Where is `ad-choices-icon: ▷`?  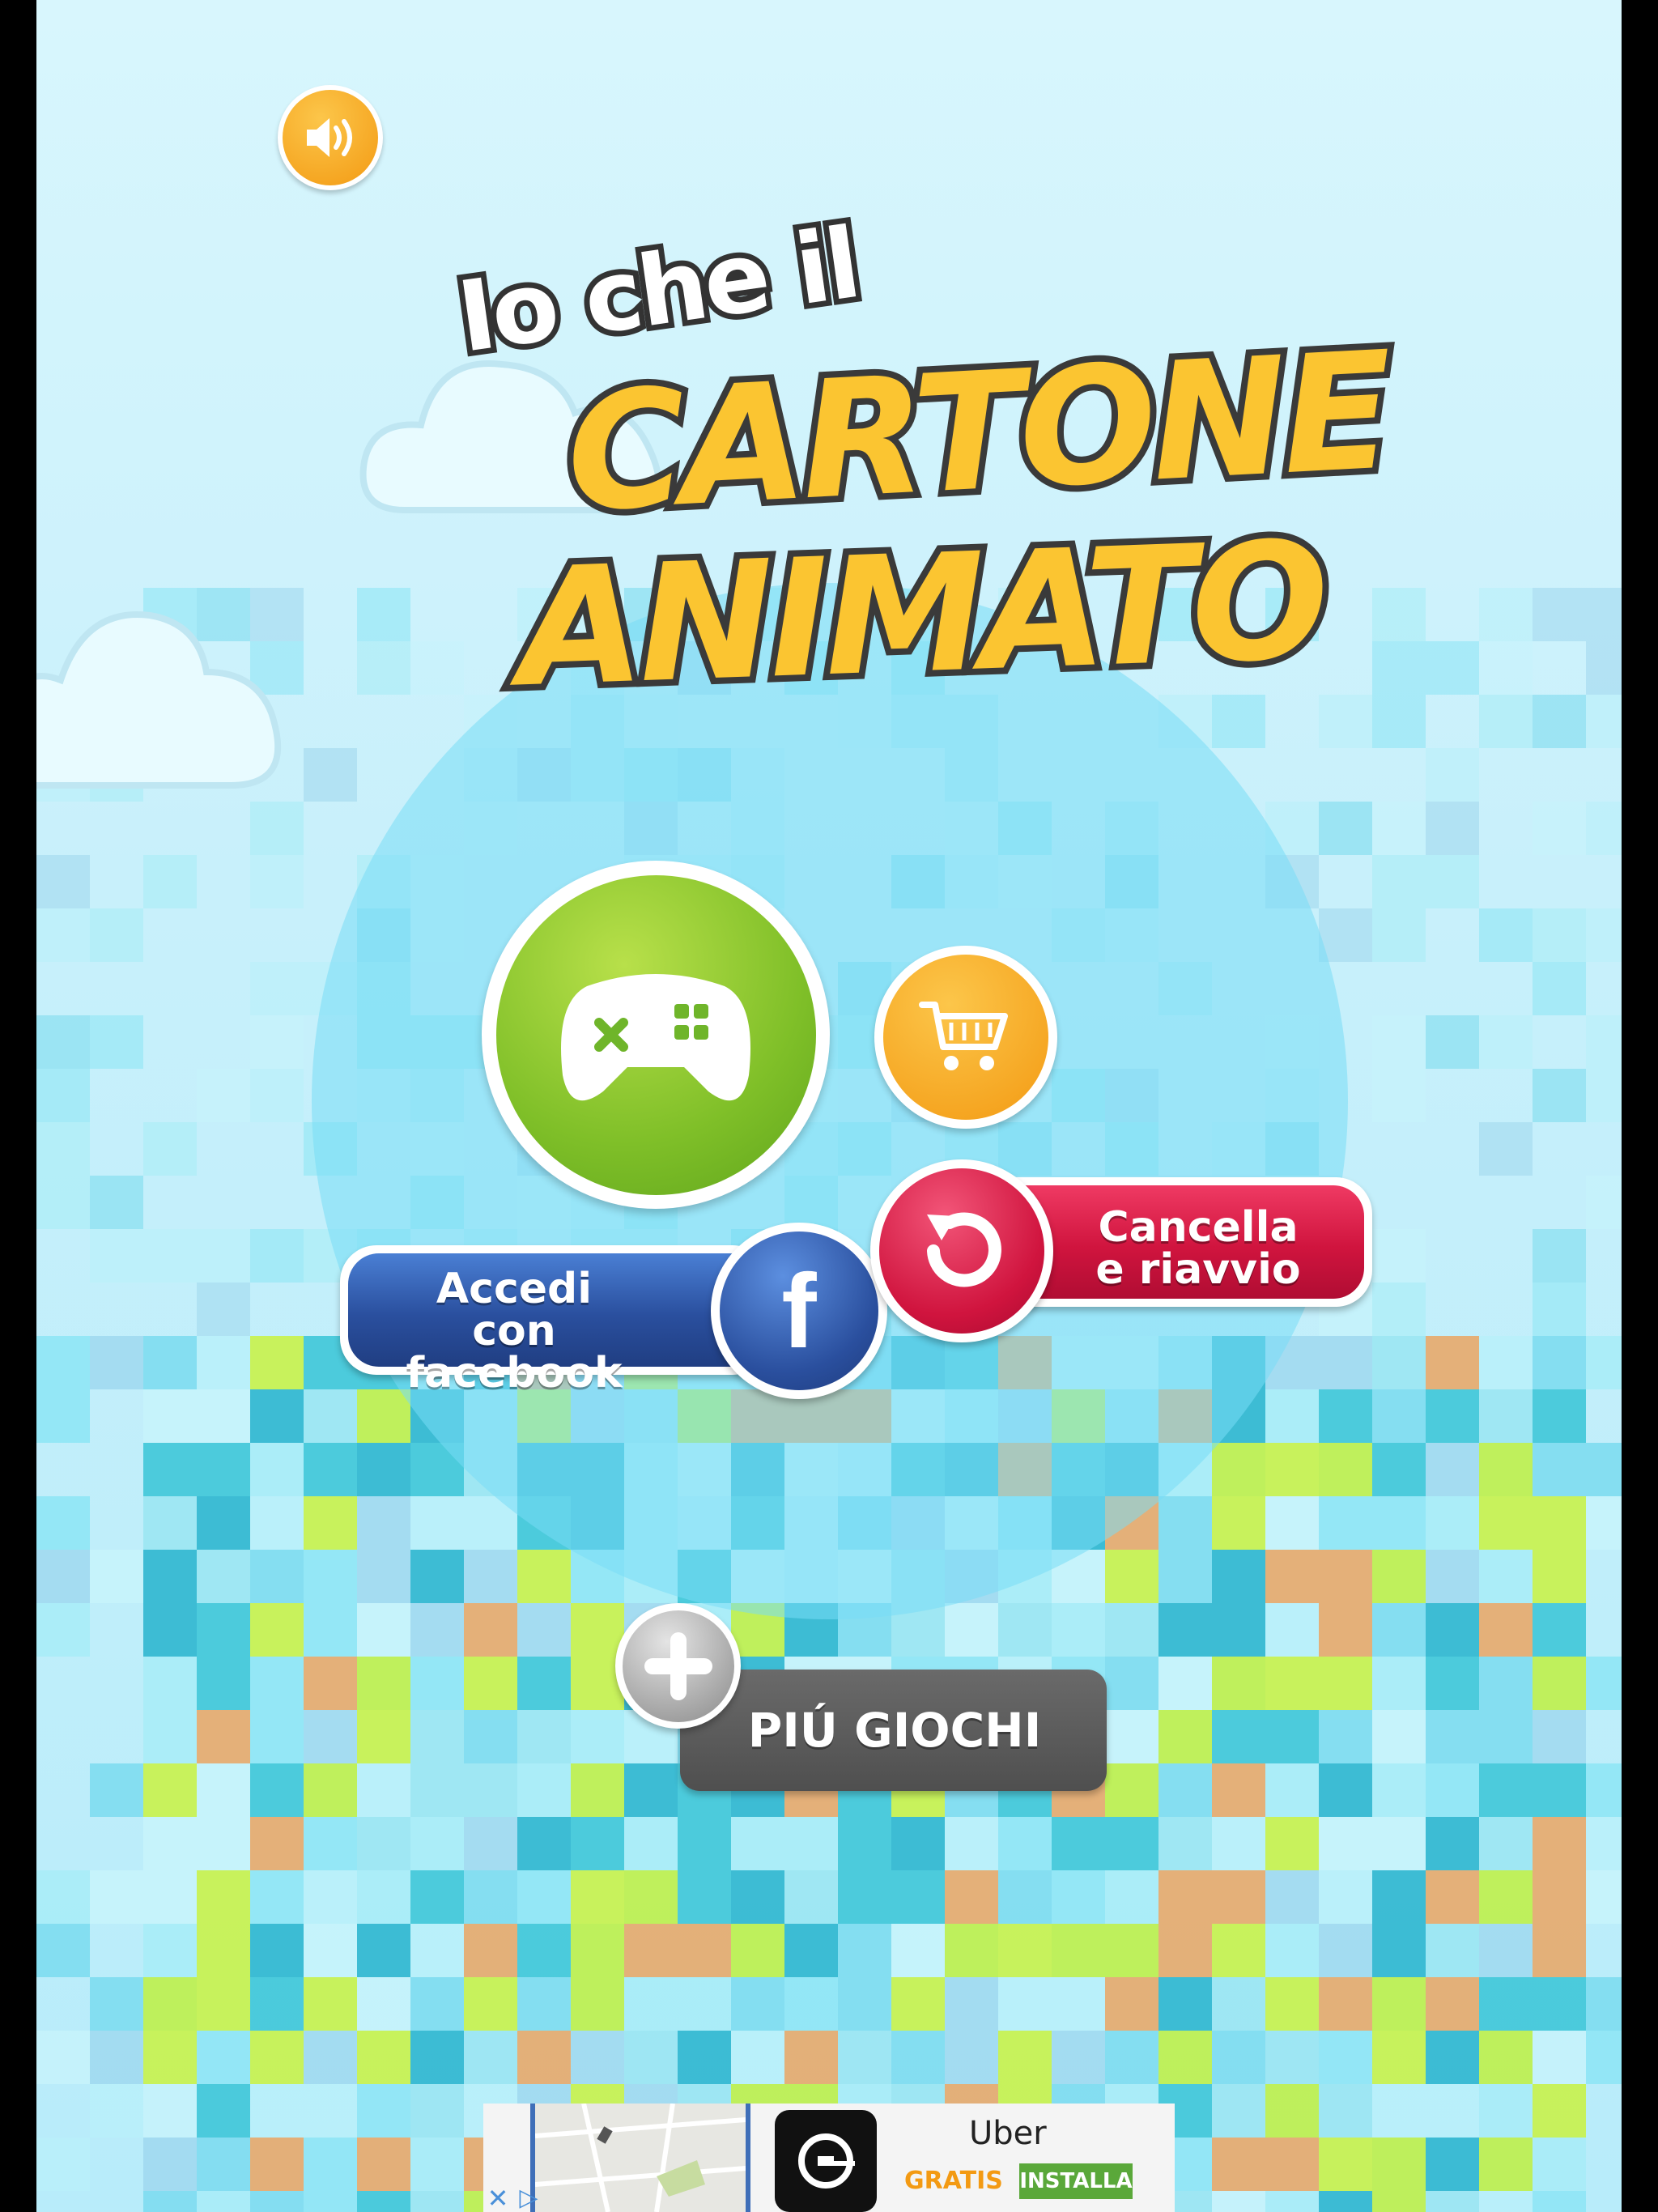
ad-choices-icon: ▷ is located at coordinates (528, 2198).